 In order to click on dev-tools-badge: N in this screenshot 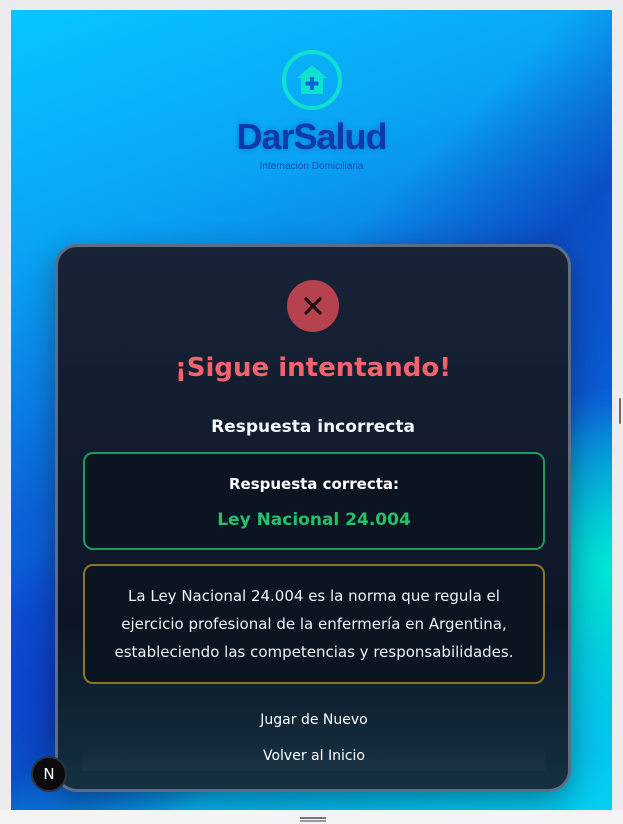, I will do `click(49, 774)`.